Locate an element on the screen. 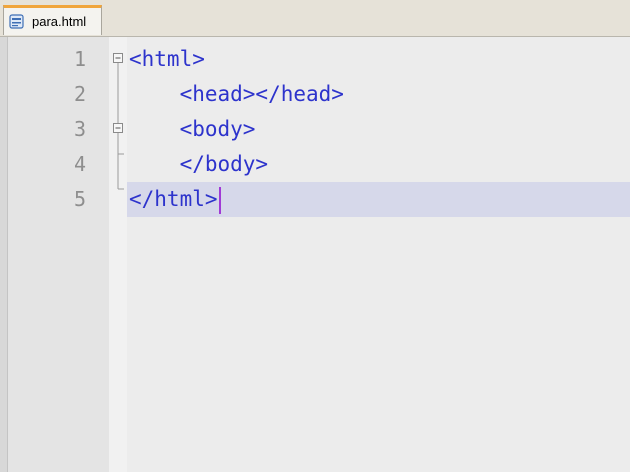 This screenshot has height=472, width=630. line-number: 3 is located at coordinates (79, 129).